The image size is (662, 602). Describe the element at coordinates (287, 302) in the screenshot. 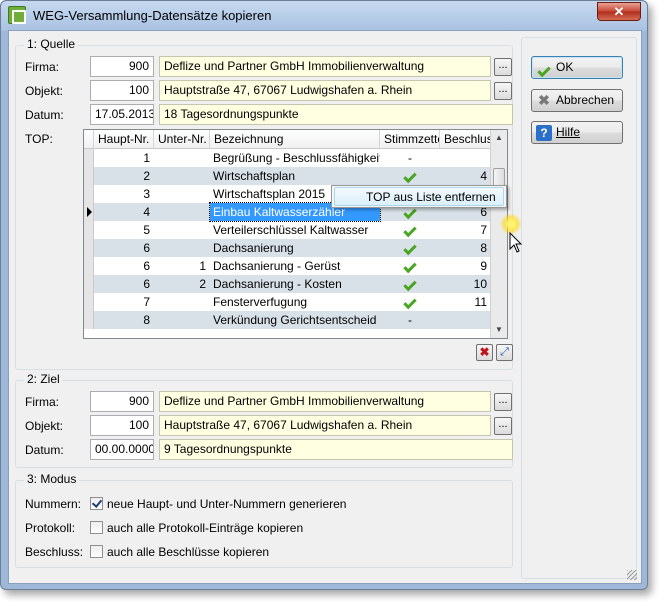

I see `table-row: 7 Fensterverfugung 11` at that location.